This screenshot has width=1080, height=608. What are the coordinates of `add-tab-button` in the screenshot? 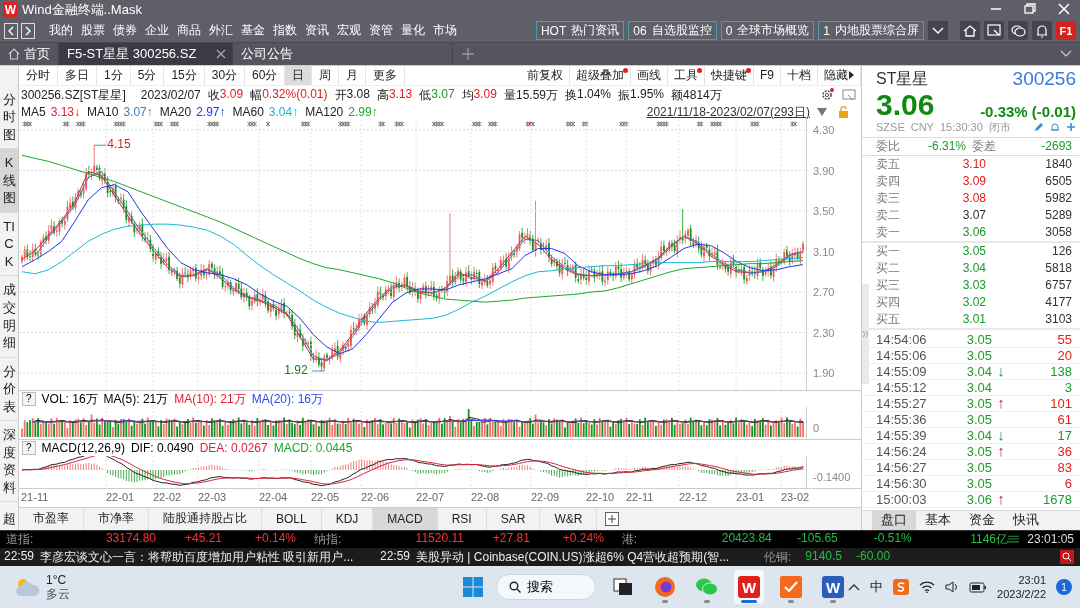 It's located at (612, 518).